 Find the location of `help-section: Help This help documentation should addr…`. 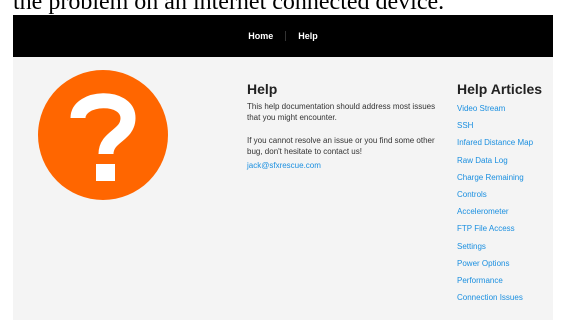

help-section: Help This help documentation should addr… is located at coordinates (342, 126).